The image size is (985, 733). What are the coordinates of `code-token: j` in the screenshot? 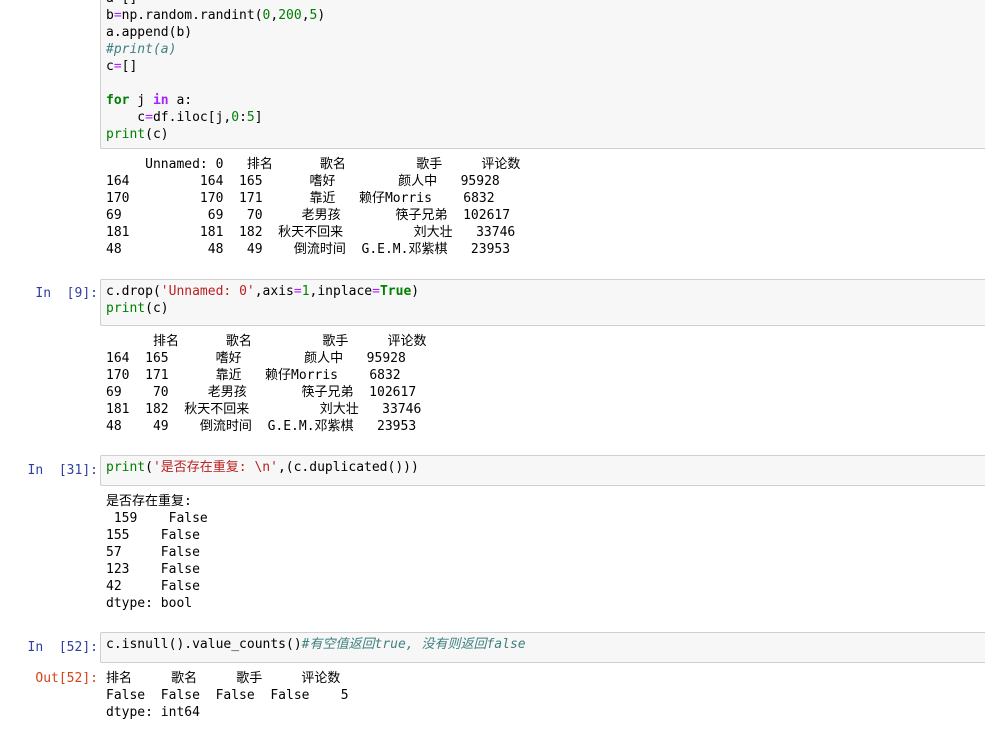 It's located at (141, 100).